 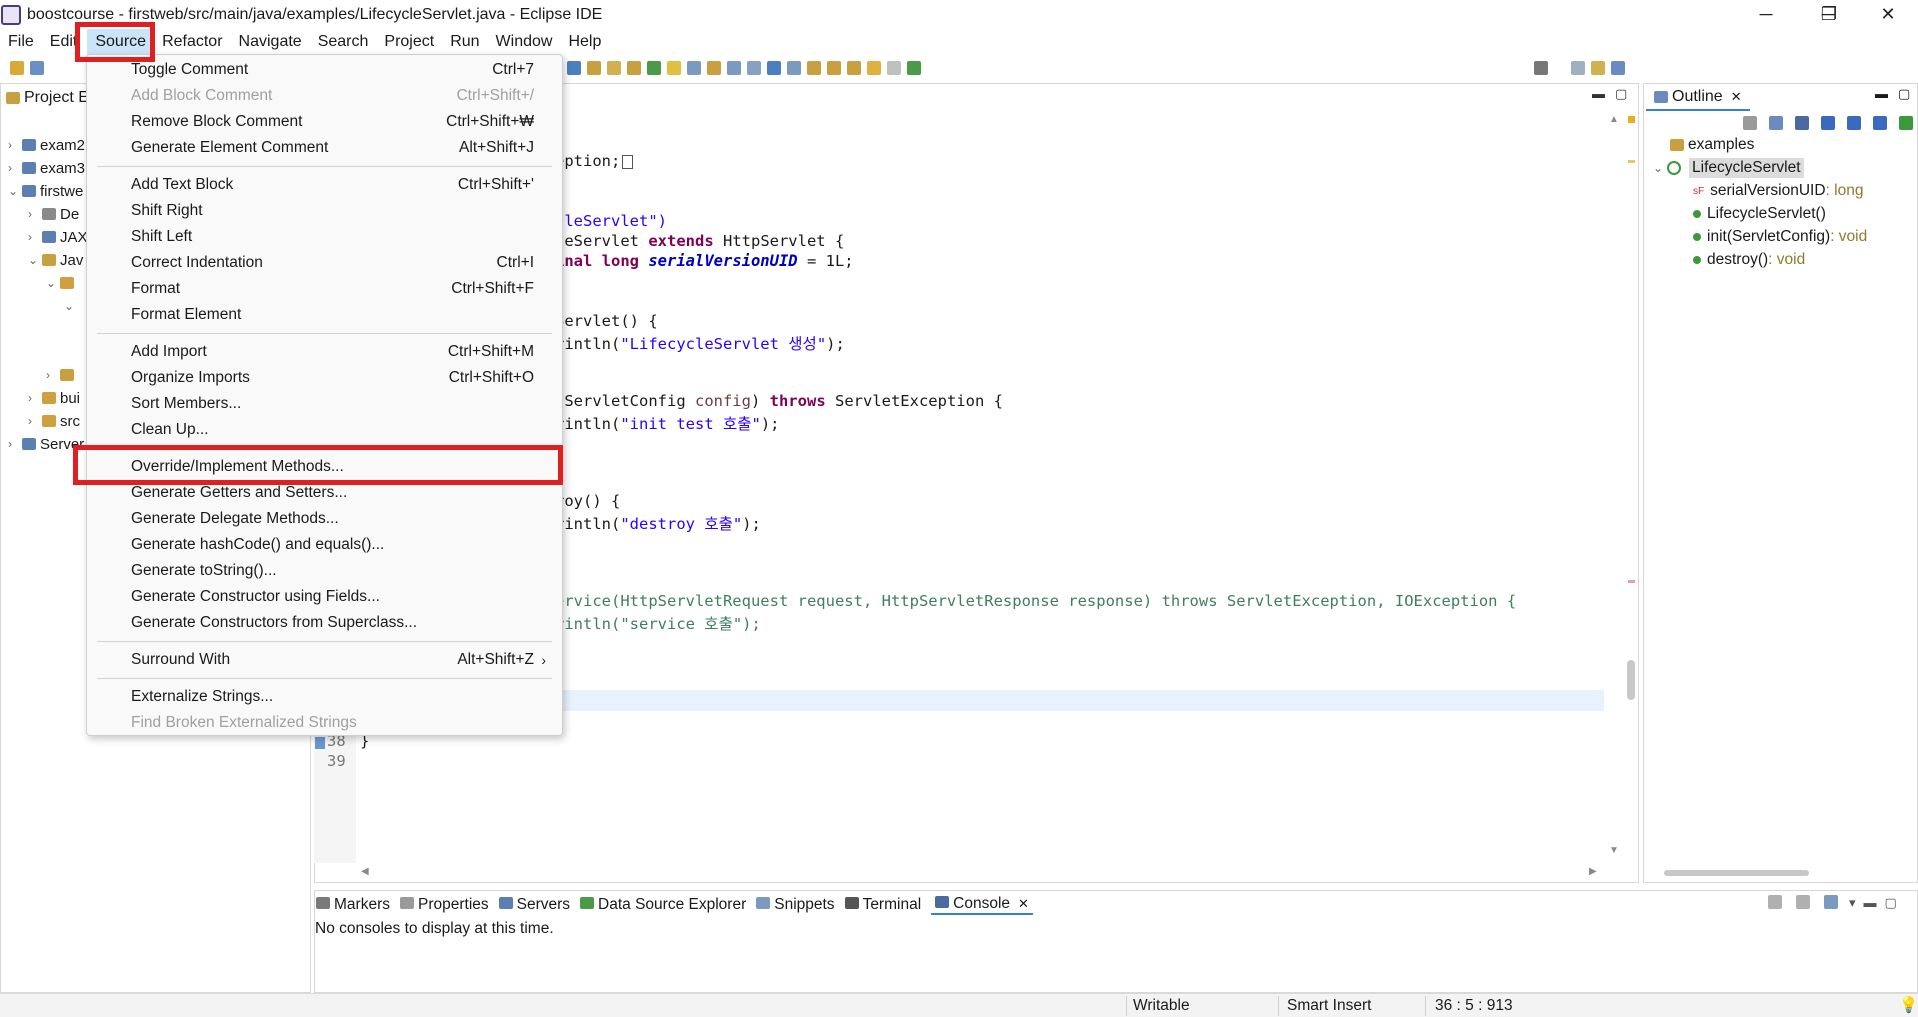 What do you see at coordinates (667, 423) in the screenshot?
I see `code-line: rintln("init test 호출");` at bounding box center [667, 423].